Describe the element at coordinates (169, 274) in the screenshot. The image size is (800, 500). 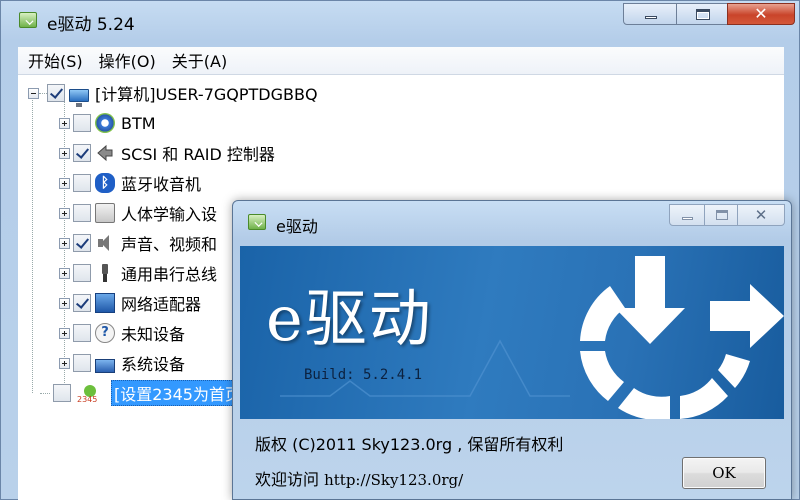
I see `tree-node-label: 通用串行总线` at that location.